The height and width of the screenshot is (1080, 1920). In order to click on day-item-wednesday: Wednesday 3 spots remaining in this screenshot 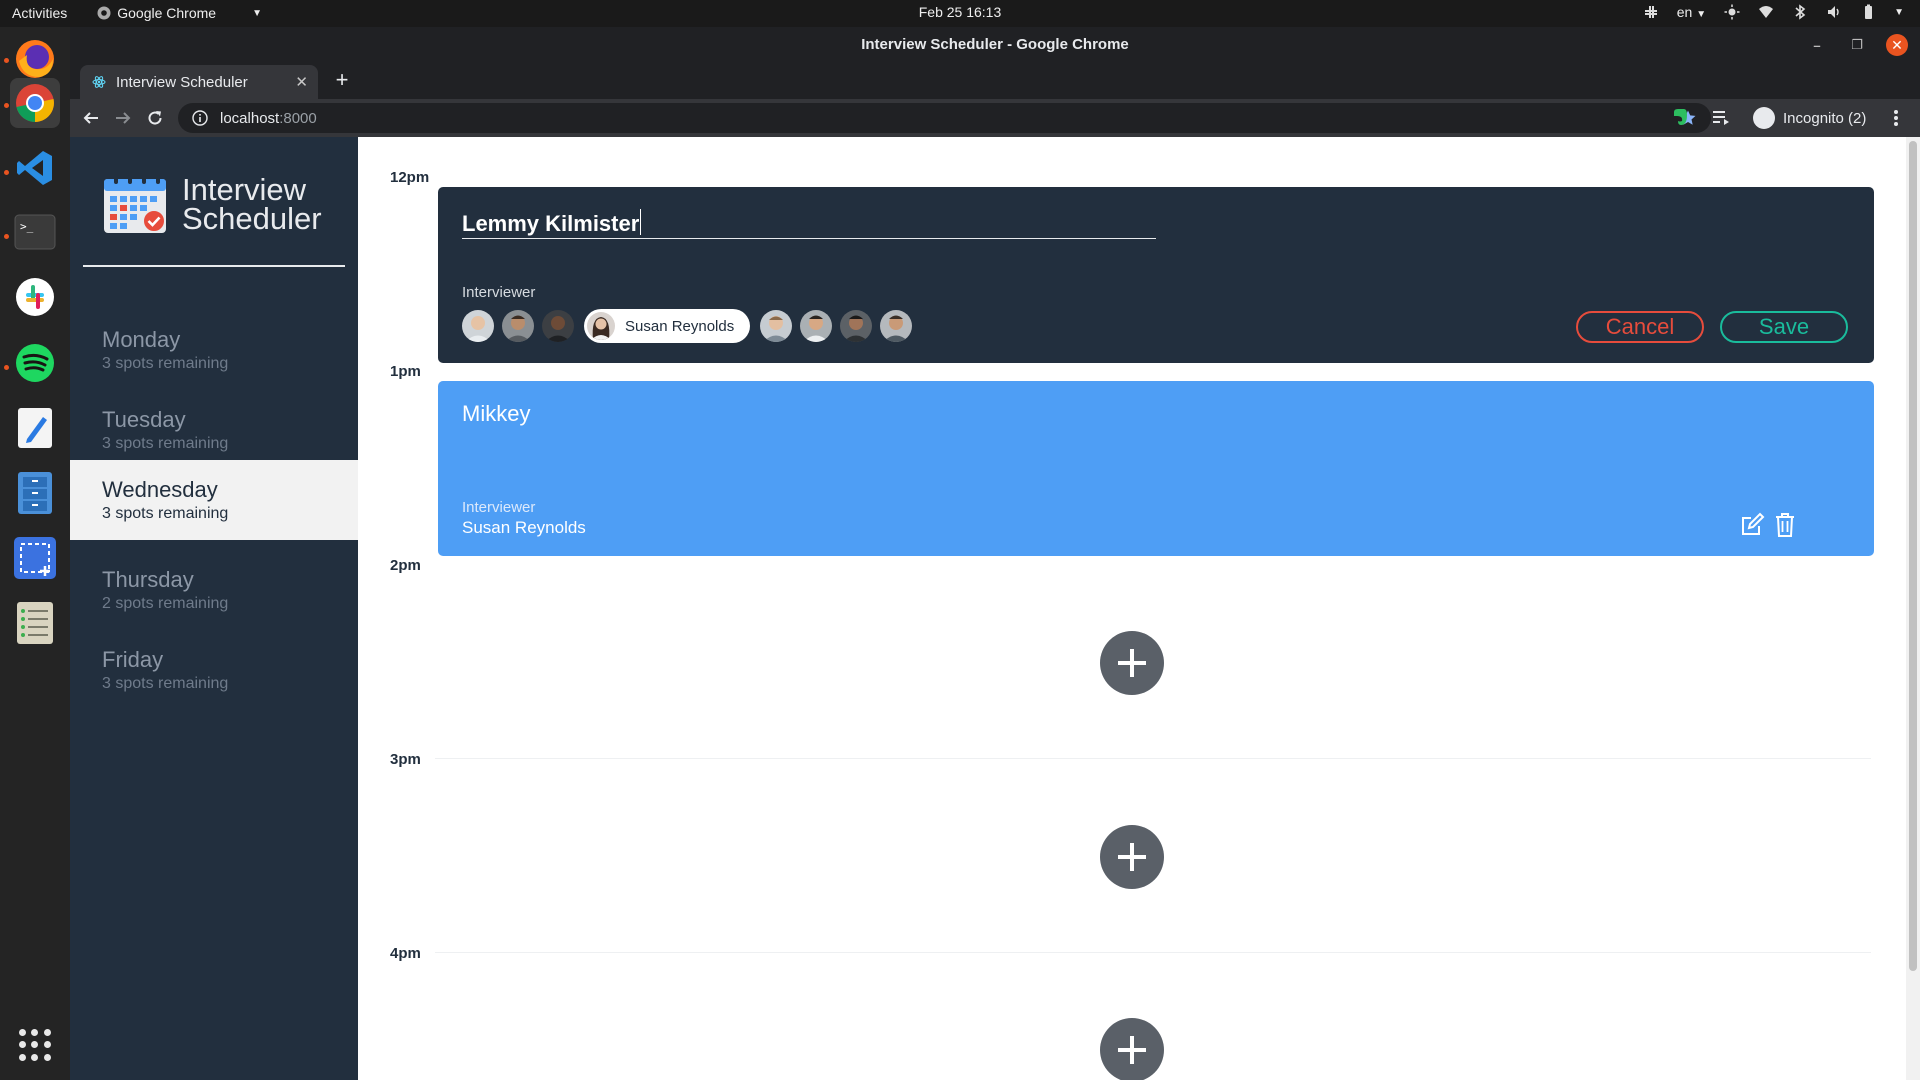, I will do `click(214, 500)`.